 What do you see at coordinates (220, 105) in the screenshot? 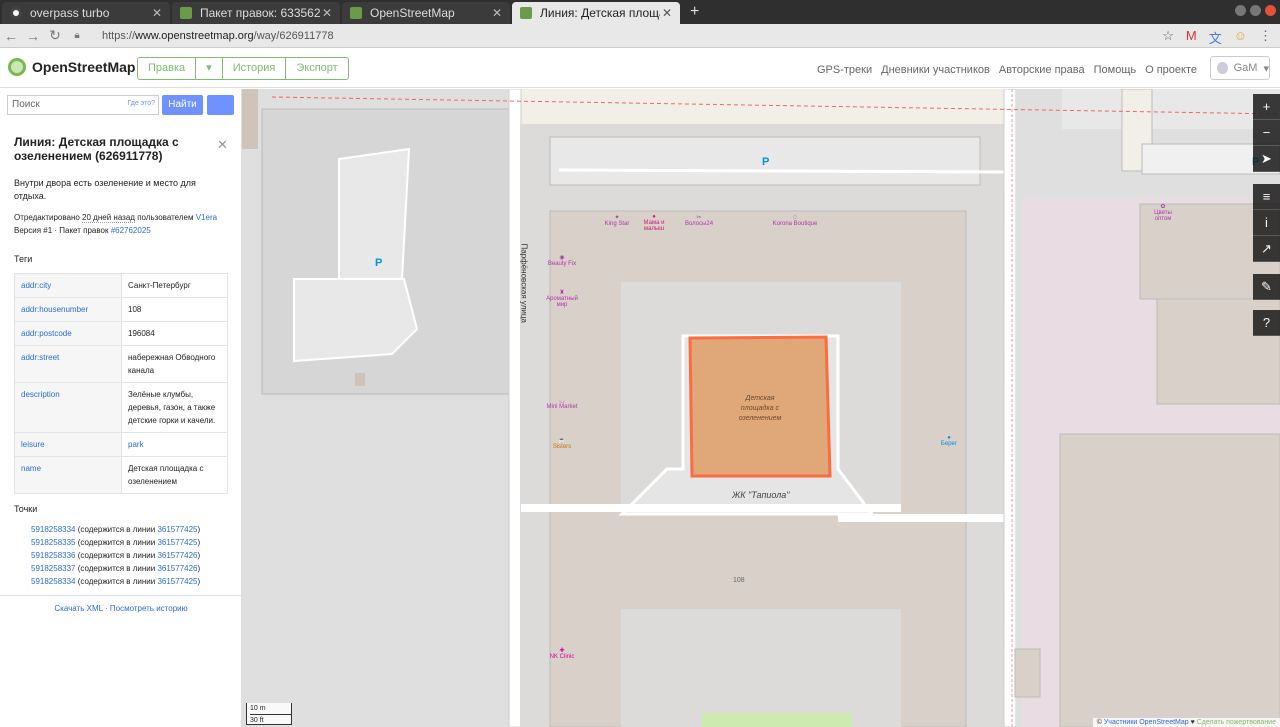
I see `directions-icon` at bounding box center [220, 105].